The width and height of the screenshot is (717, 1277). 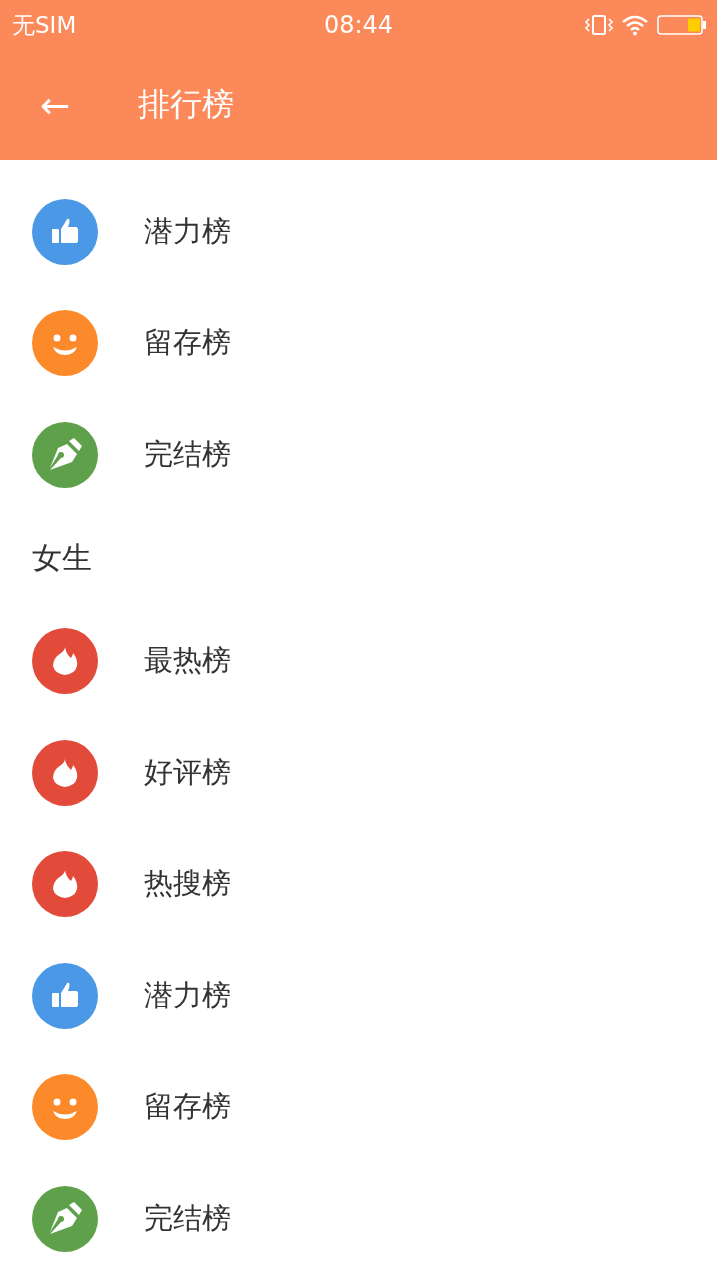 I want to click on wifi-icon, so click(x=635, y=25).